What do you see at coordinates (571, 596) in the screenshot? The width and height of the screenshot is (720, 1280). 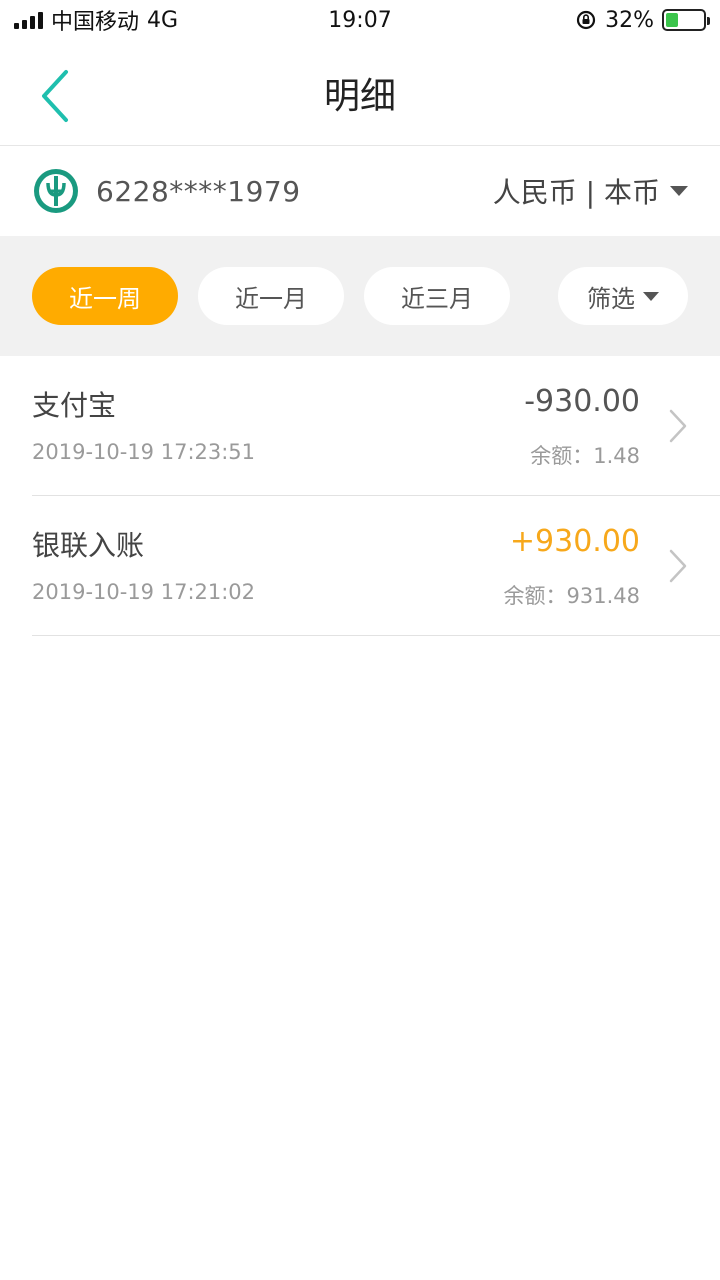 I see `transaction-balance: 余额：931.48` at bounding box center [571, 596].